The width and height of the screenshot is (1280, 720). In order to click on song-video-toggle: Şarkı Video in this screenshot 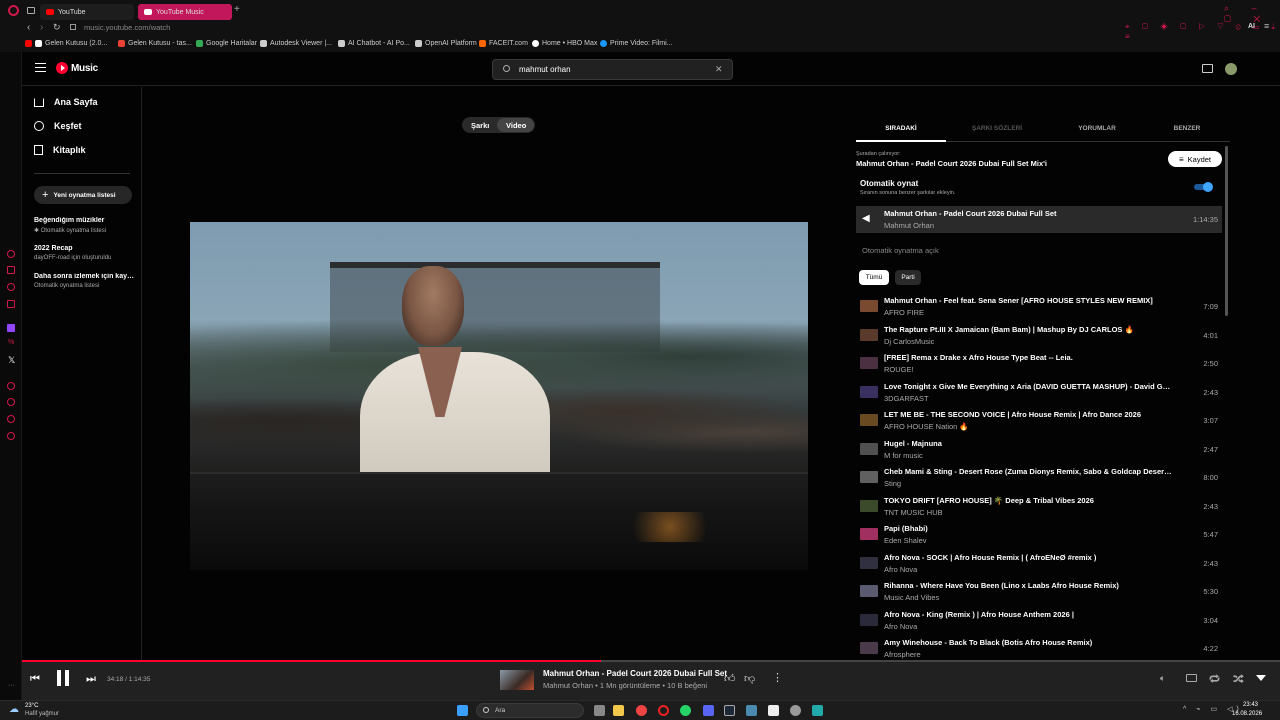, I will do `click(498, 125)`.